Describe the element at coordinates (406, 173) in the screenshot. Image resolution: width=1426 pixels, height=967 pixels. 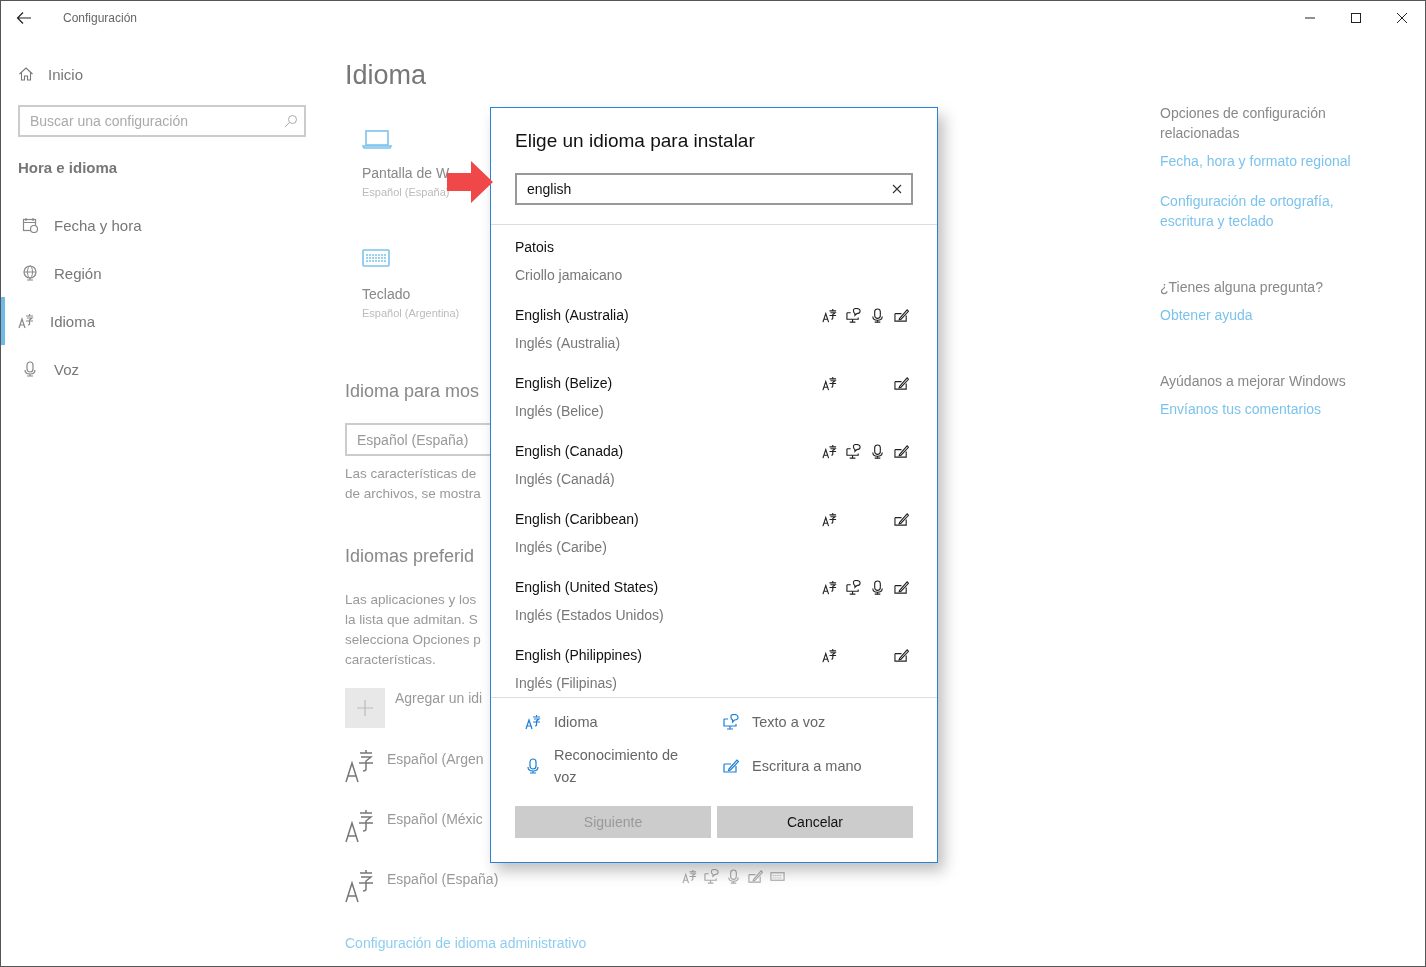
I see `card-title: Pantalla de W` at that location.